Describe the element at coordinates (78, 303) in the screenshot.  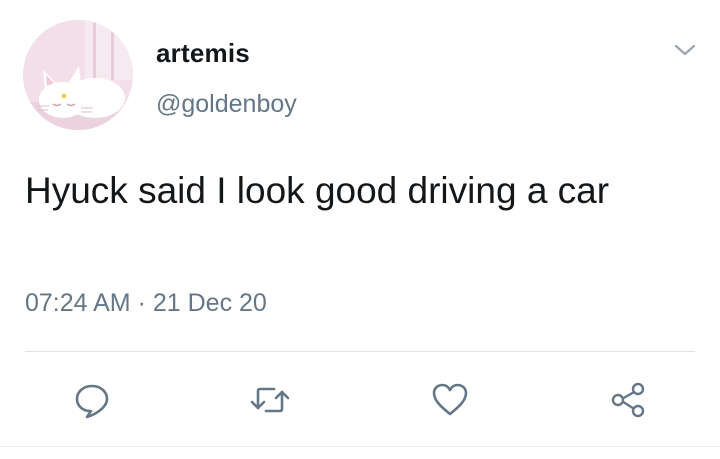
I see `tweet-time: 07:24 AM` at that location.